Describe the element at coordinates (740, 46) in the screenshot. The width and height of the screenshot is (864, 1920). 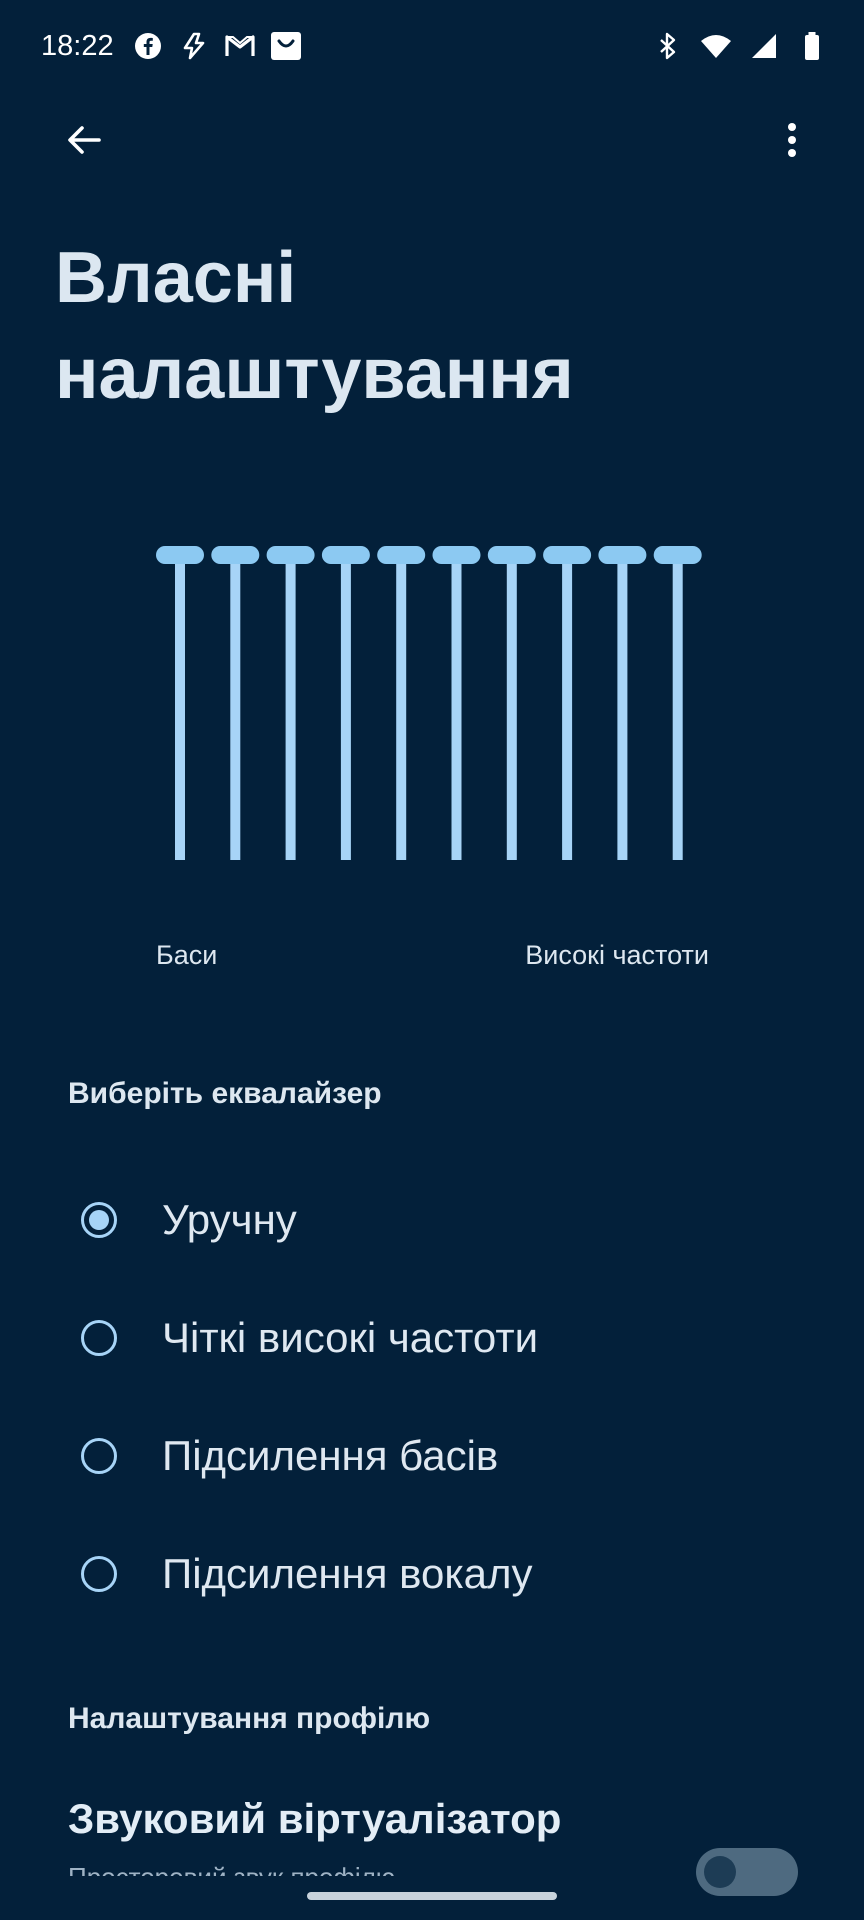
I see `system-icons` at that location.